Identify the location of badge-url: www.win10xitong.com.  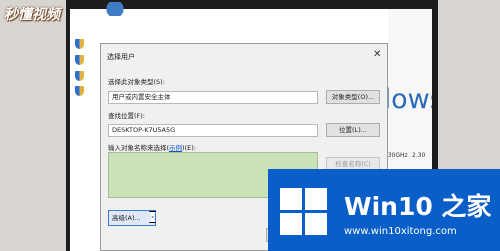
(400, 231).